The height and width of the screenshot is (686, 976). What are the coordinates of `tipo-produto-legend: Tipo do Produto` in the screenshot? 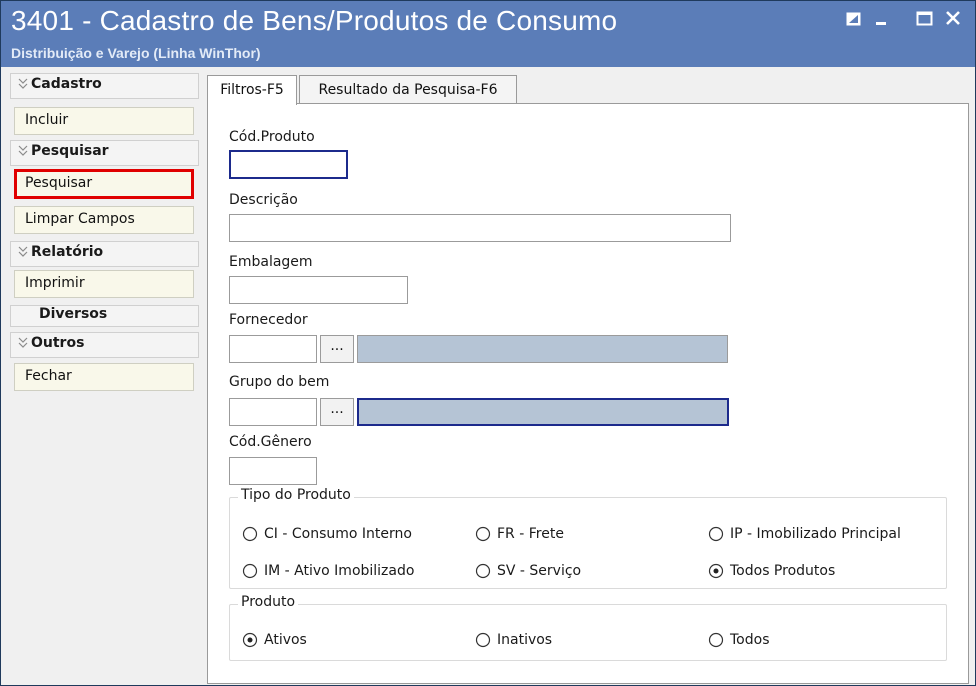 It's located at (296, 495).